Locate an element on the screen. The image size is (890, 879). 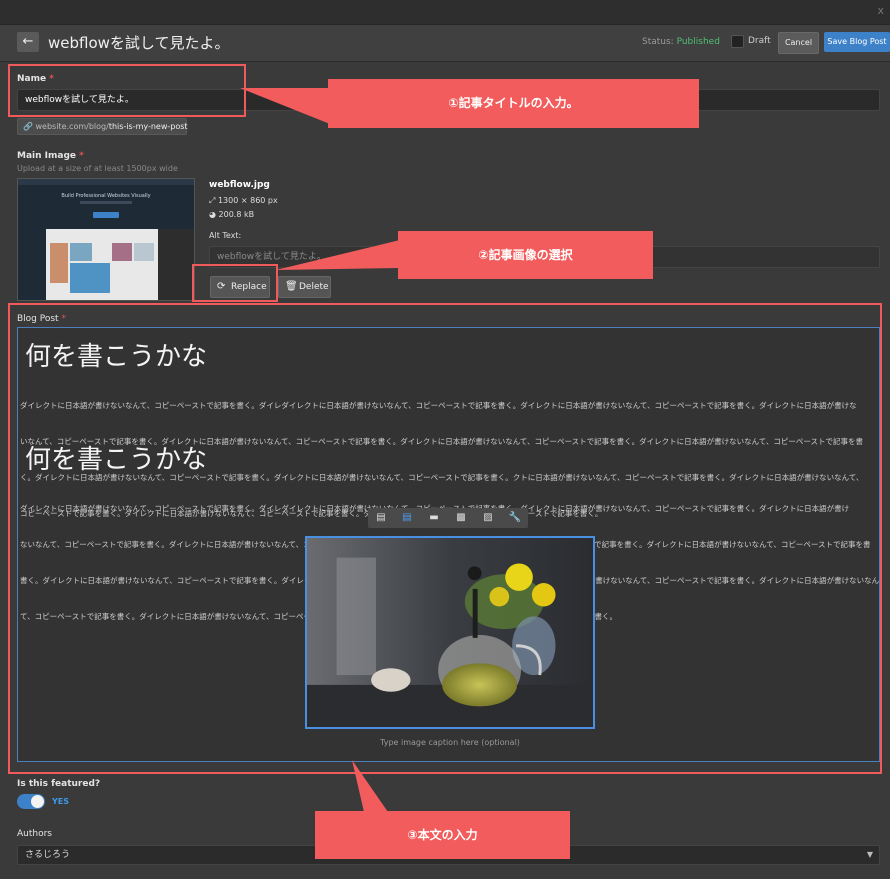
slug-prefix: website.com/blog/ is located at coordinates (72, 126).